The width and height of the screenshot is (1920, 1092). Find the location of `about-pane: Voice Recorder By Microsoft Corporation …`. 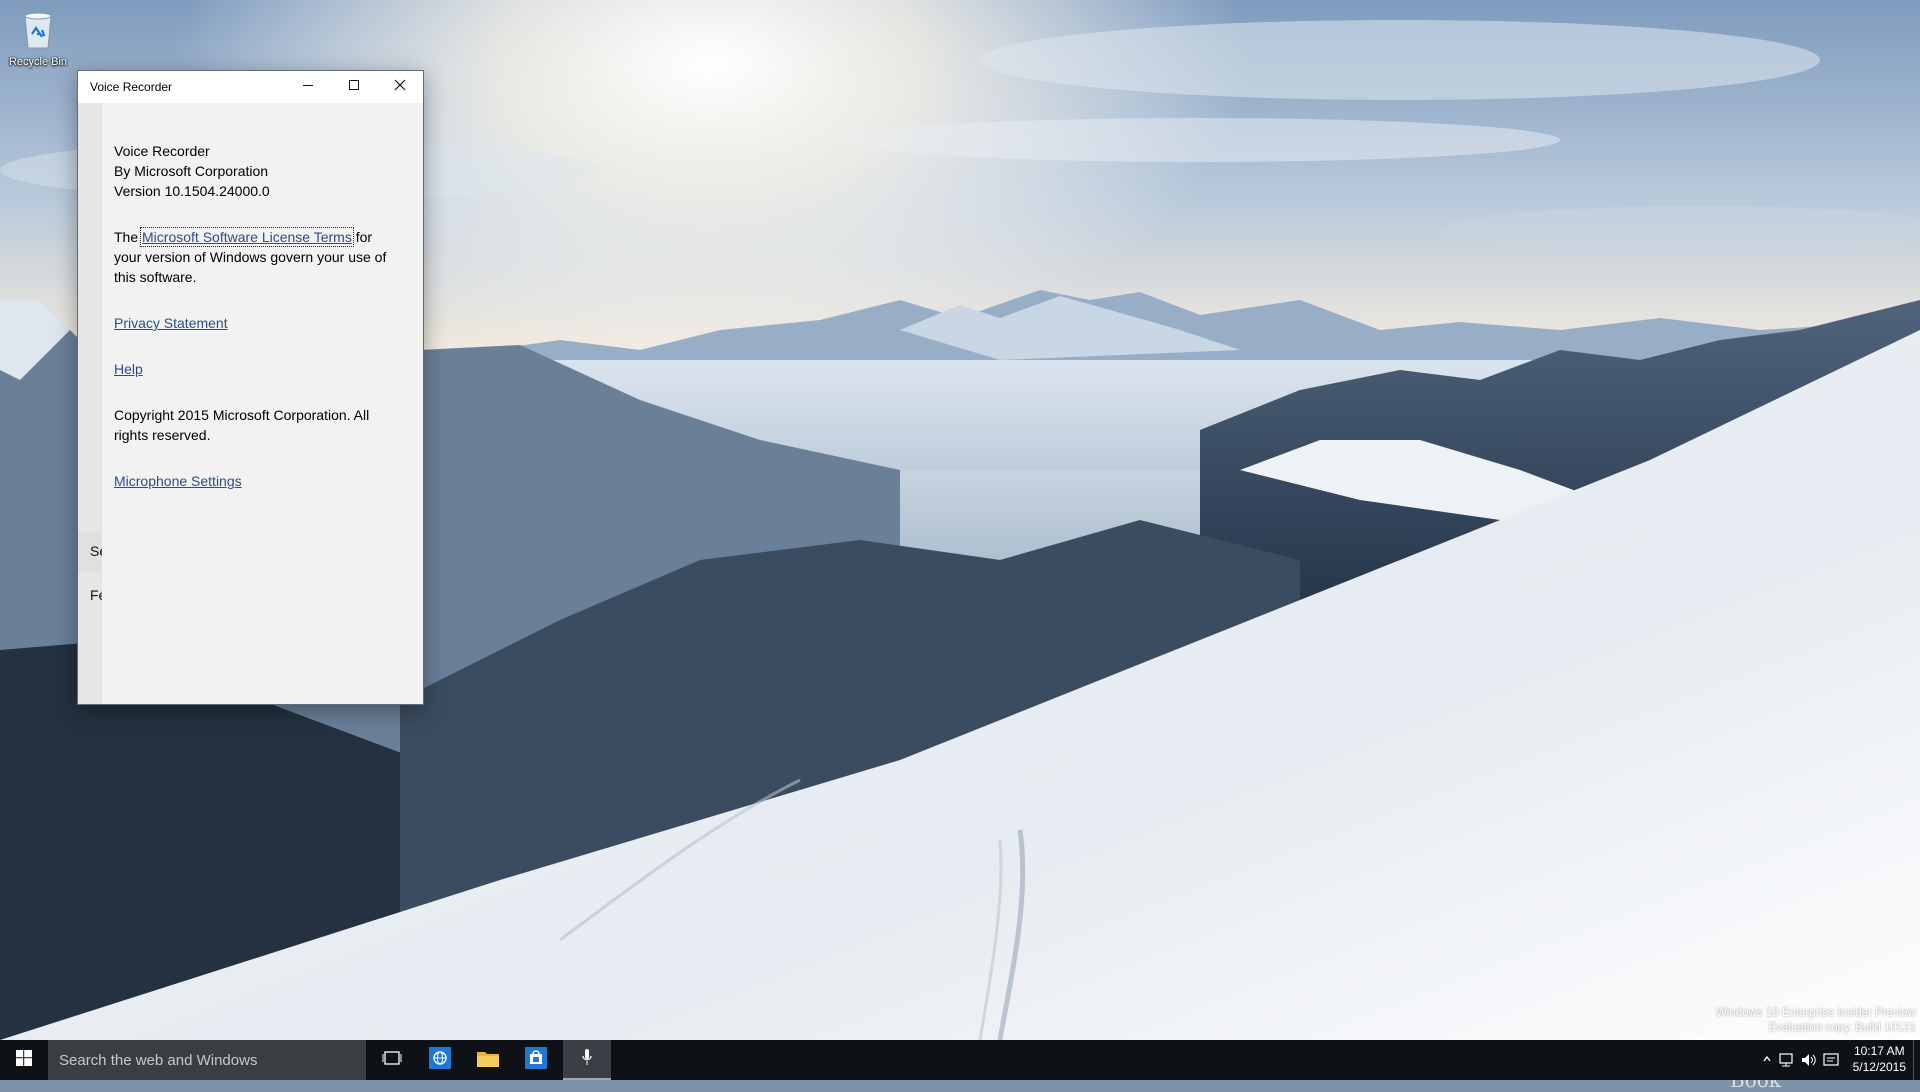

about-pane: Voice Recorder By Microsoft Corporation … is located at coordinates (262, 403).